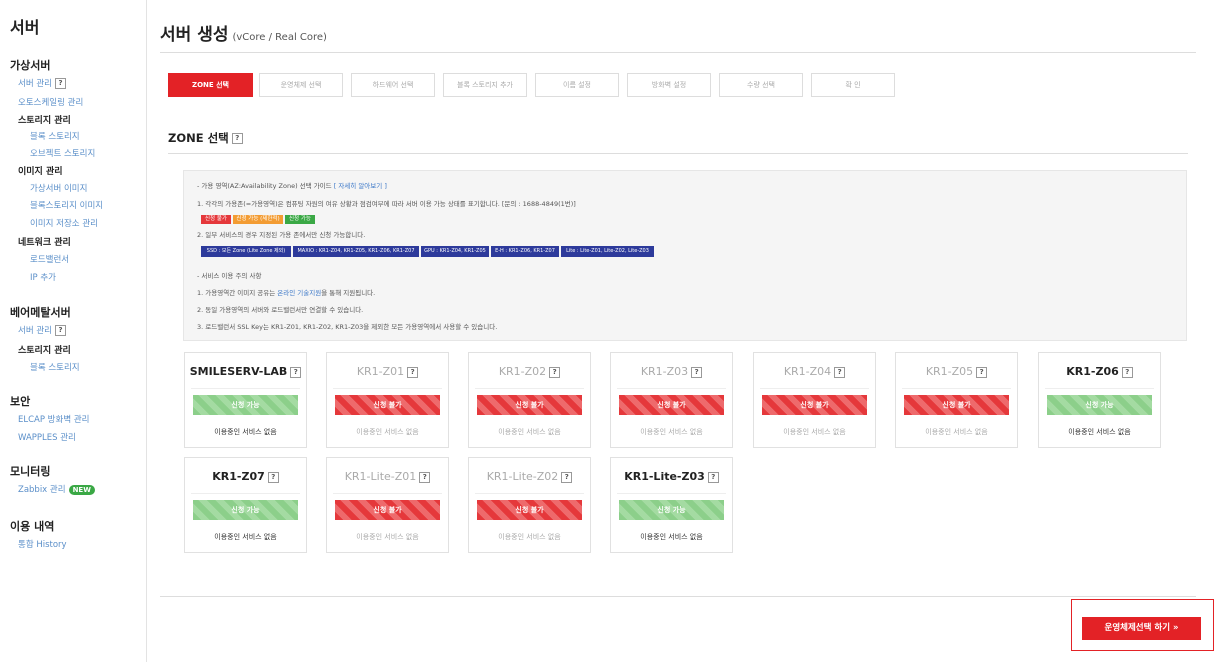  What do you see at coordinates (1092, 371) in the screenshot?
I see `zone-name-text: KR1-Z06` at bounding box center [1092, 371].